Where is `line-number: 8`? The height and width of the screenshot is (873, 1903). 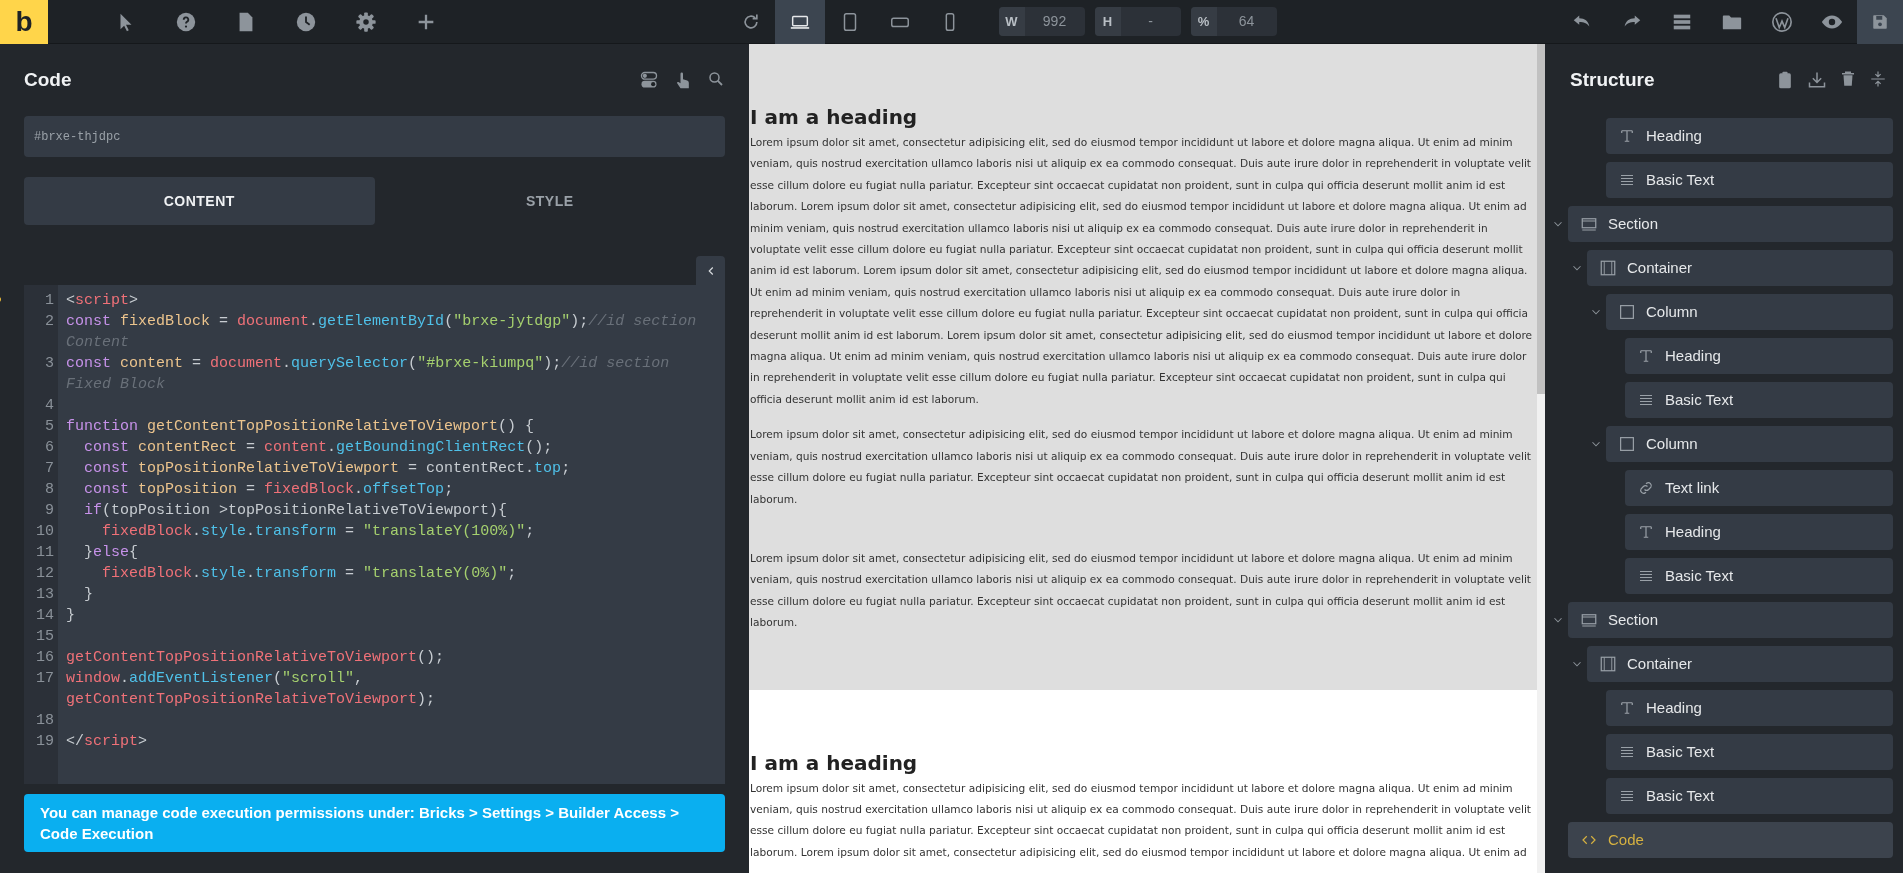
line-number: 8 is located at coordinates (49, 490).